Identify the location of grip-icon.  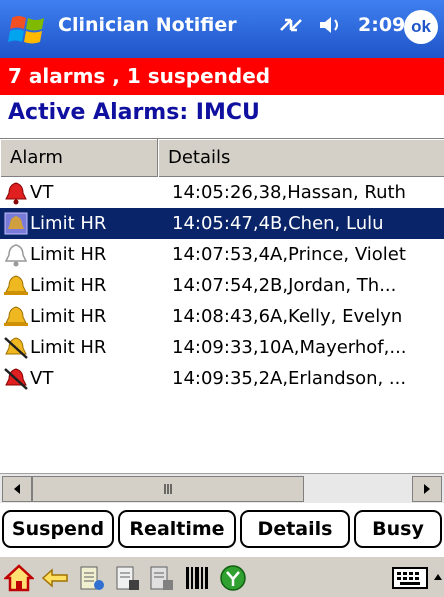
(168, 489).